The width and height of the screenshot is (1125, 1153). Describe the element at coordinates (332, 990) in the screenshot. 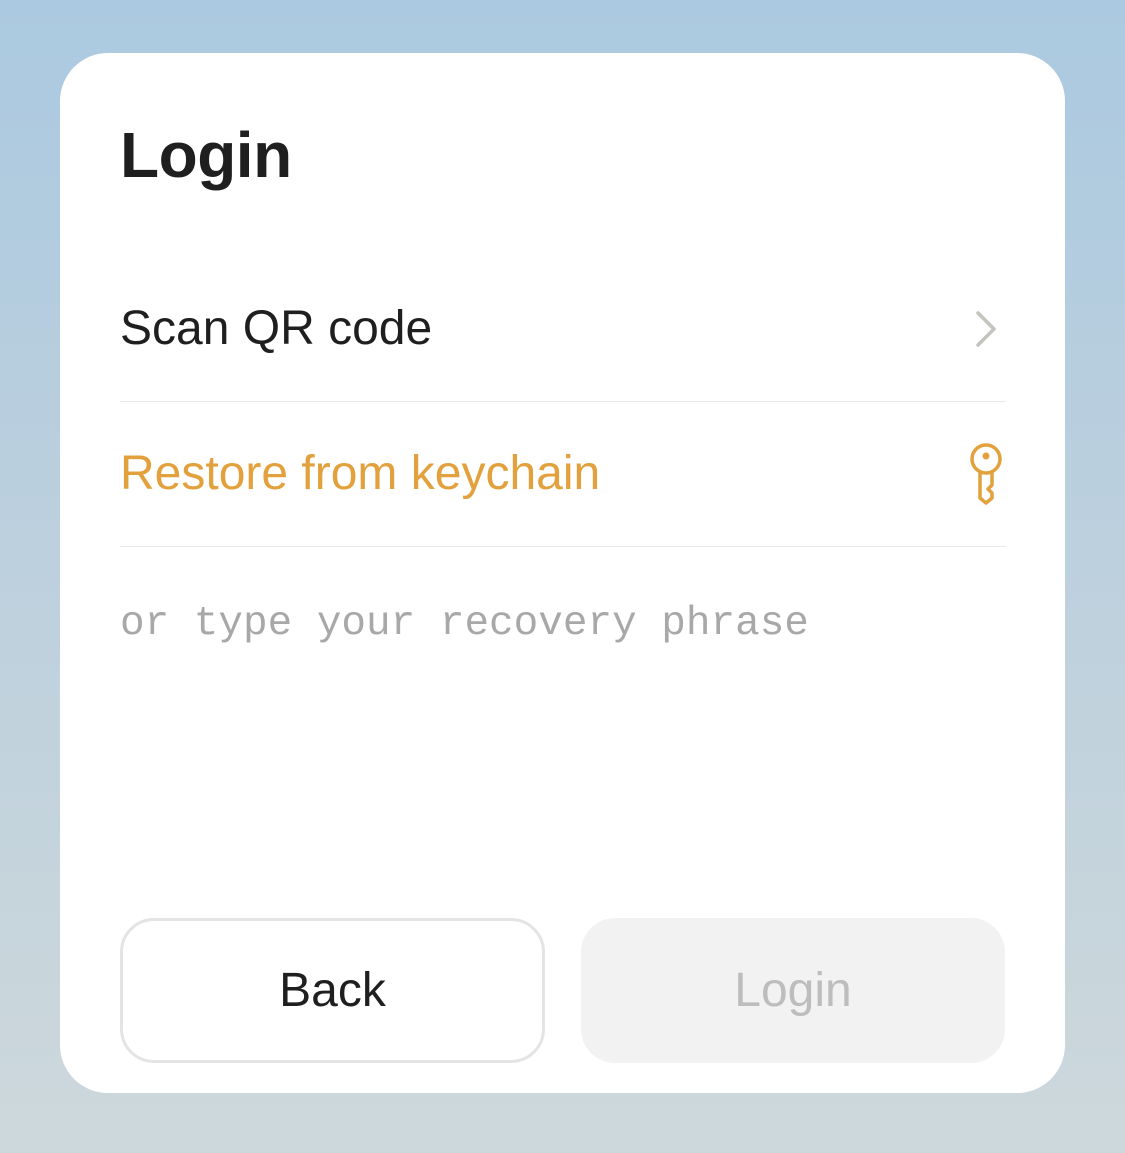

I see `back-button: Back` at that location.